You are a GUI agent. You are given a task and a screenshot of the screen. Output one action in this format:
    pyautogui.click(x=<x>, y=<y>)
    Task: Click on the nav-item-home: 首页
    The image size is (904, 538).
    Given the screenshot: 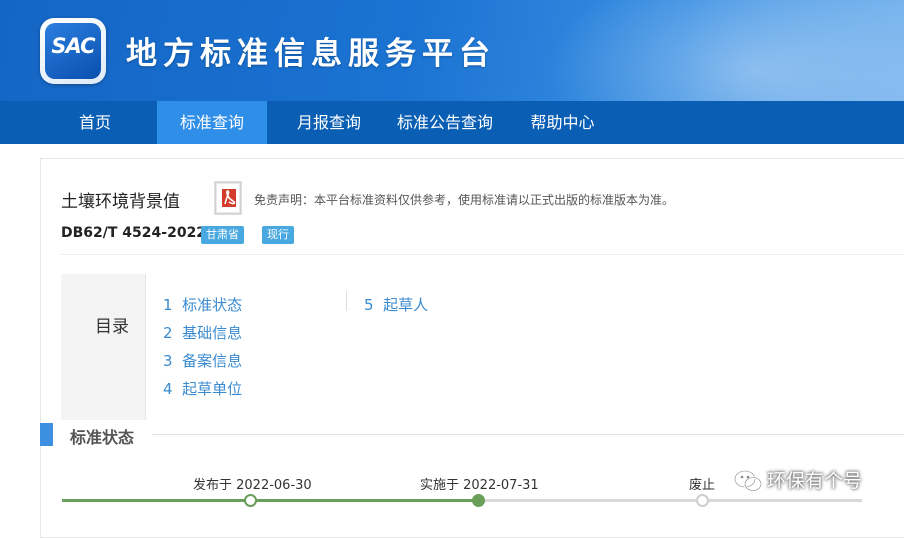 What is the action you would take?
    pyautogui.click(x=95, y=122)
    